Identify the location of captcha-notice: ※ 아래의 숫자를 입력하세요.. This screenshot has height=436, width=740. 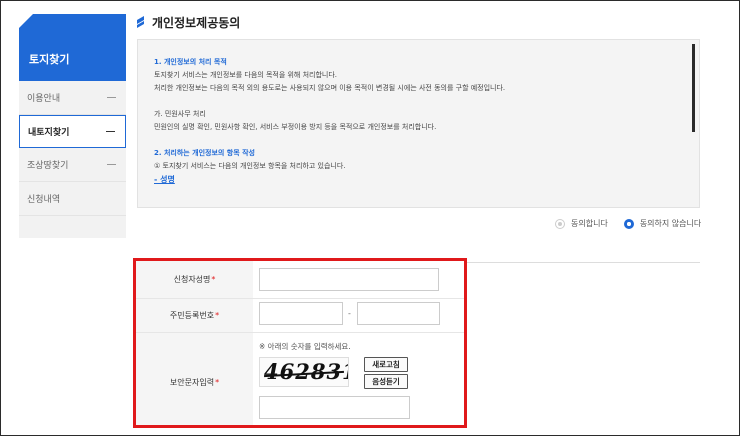
(305, 346).